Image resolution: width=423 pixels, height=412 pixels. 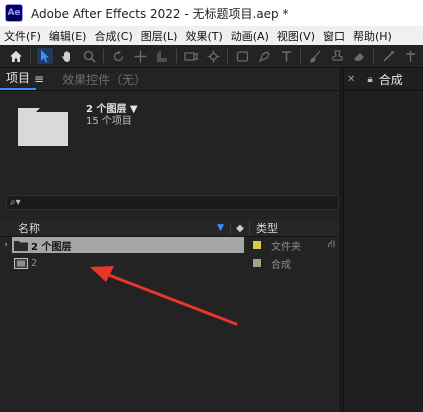 I want to click on column-name-label: 名称, so click(x=29, y=228).